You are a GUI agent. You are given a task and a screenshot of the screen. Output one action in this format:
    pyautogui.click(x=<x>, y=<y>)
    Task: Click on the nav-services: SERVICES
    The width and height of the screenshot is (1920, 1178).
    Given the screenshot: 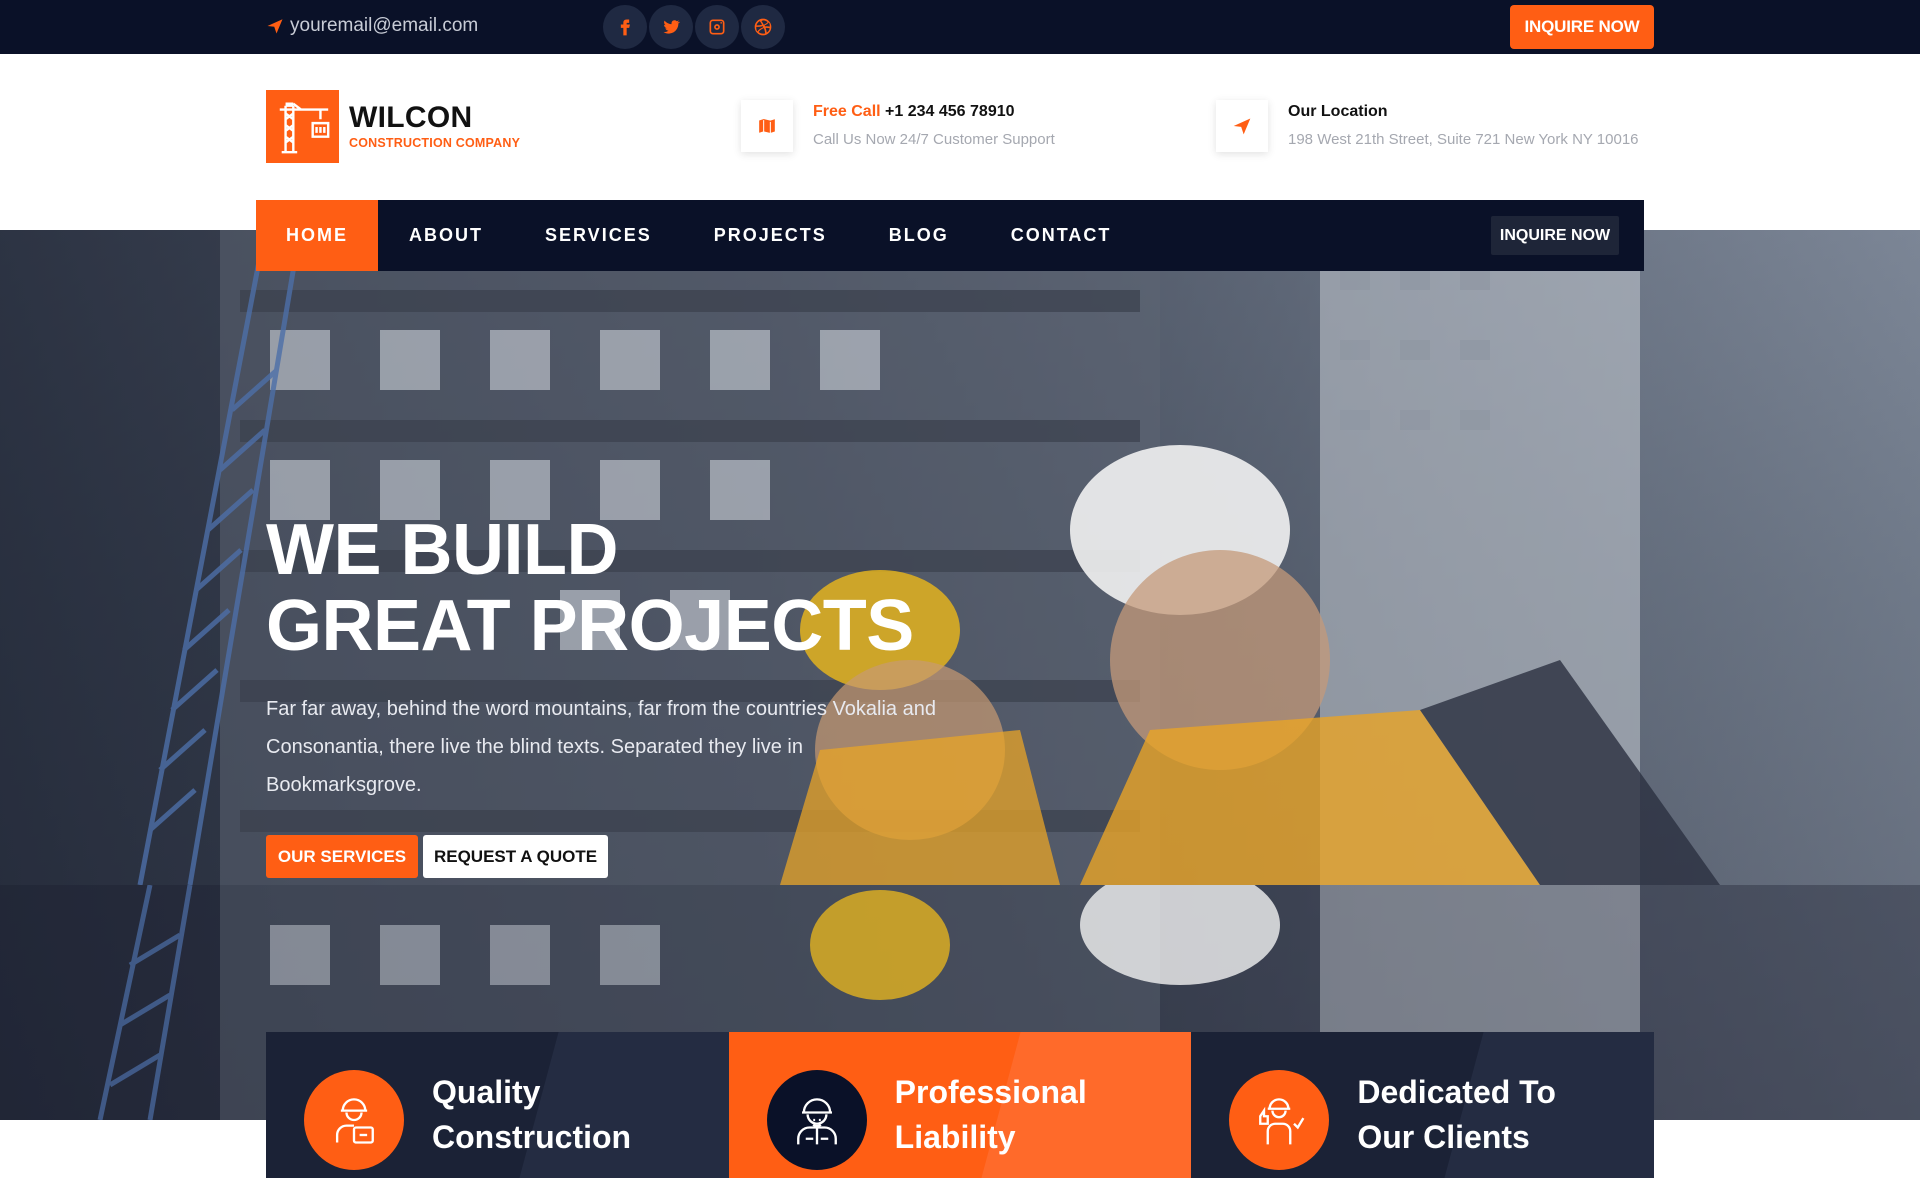 What is the action you would take?
    pyautogui.click(x=598, y=235)
    